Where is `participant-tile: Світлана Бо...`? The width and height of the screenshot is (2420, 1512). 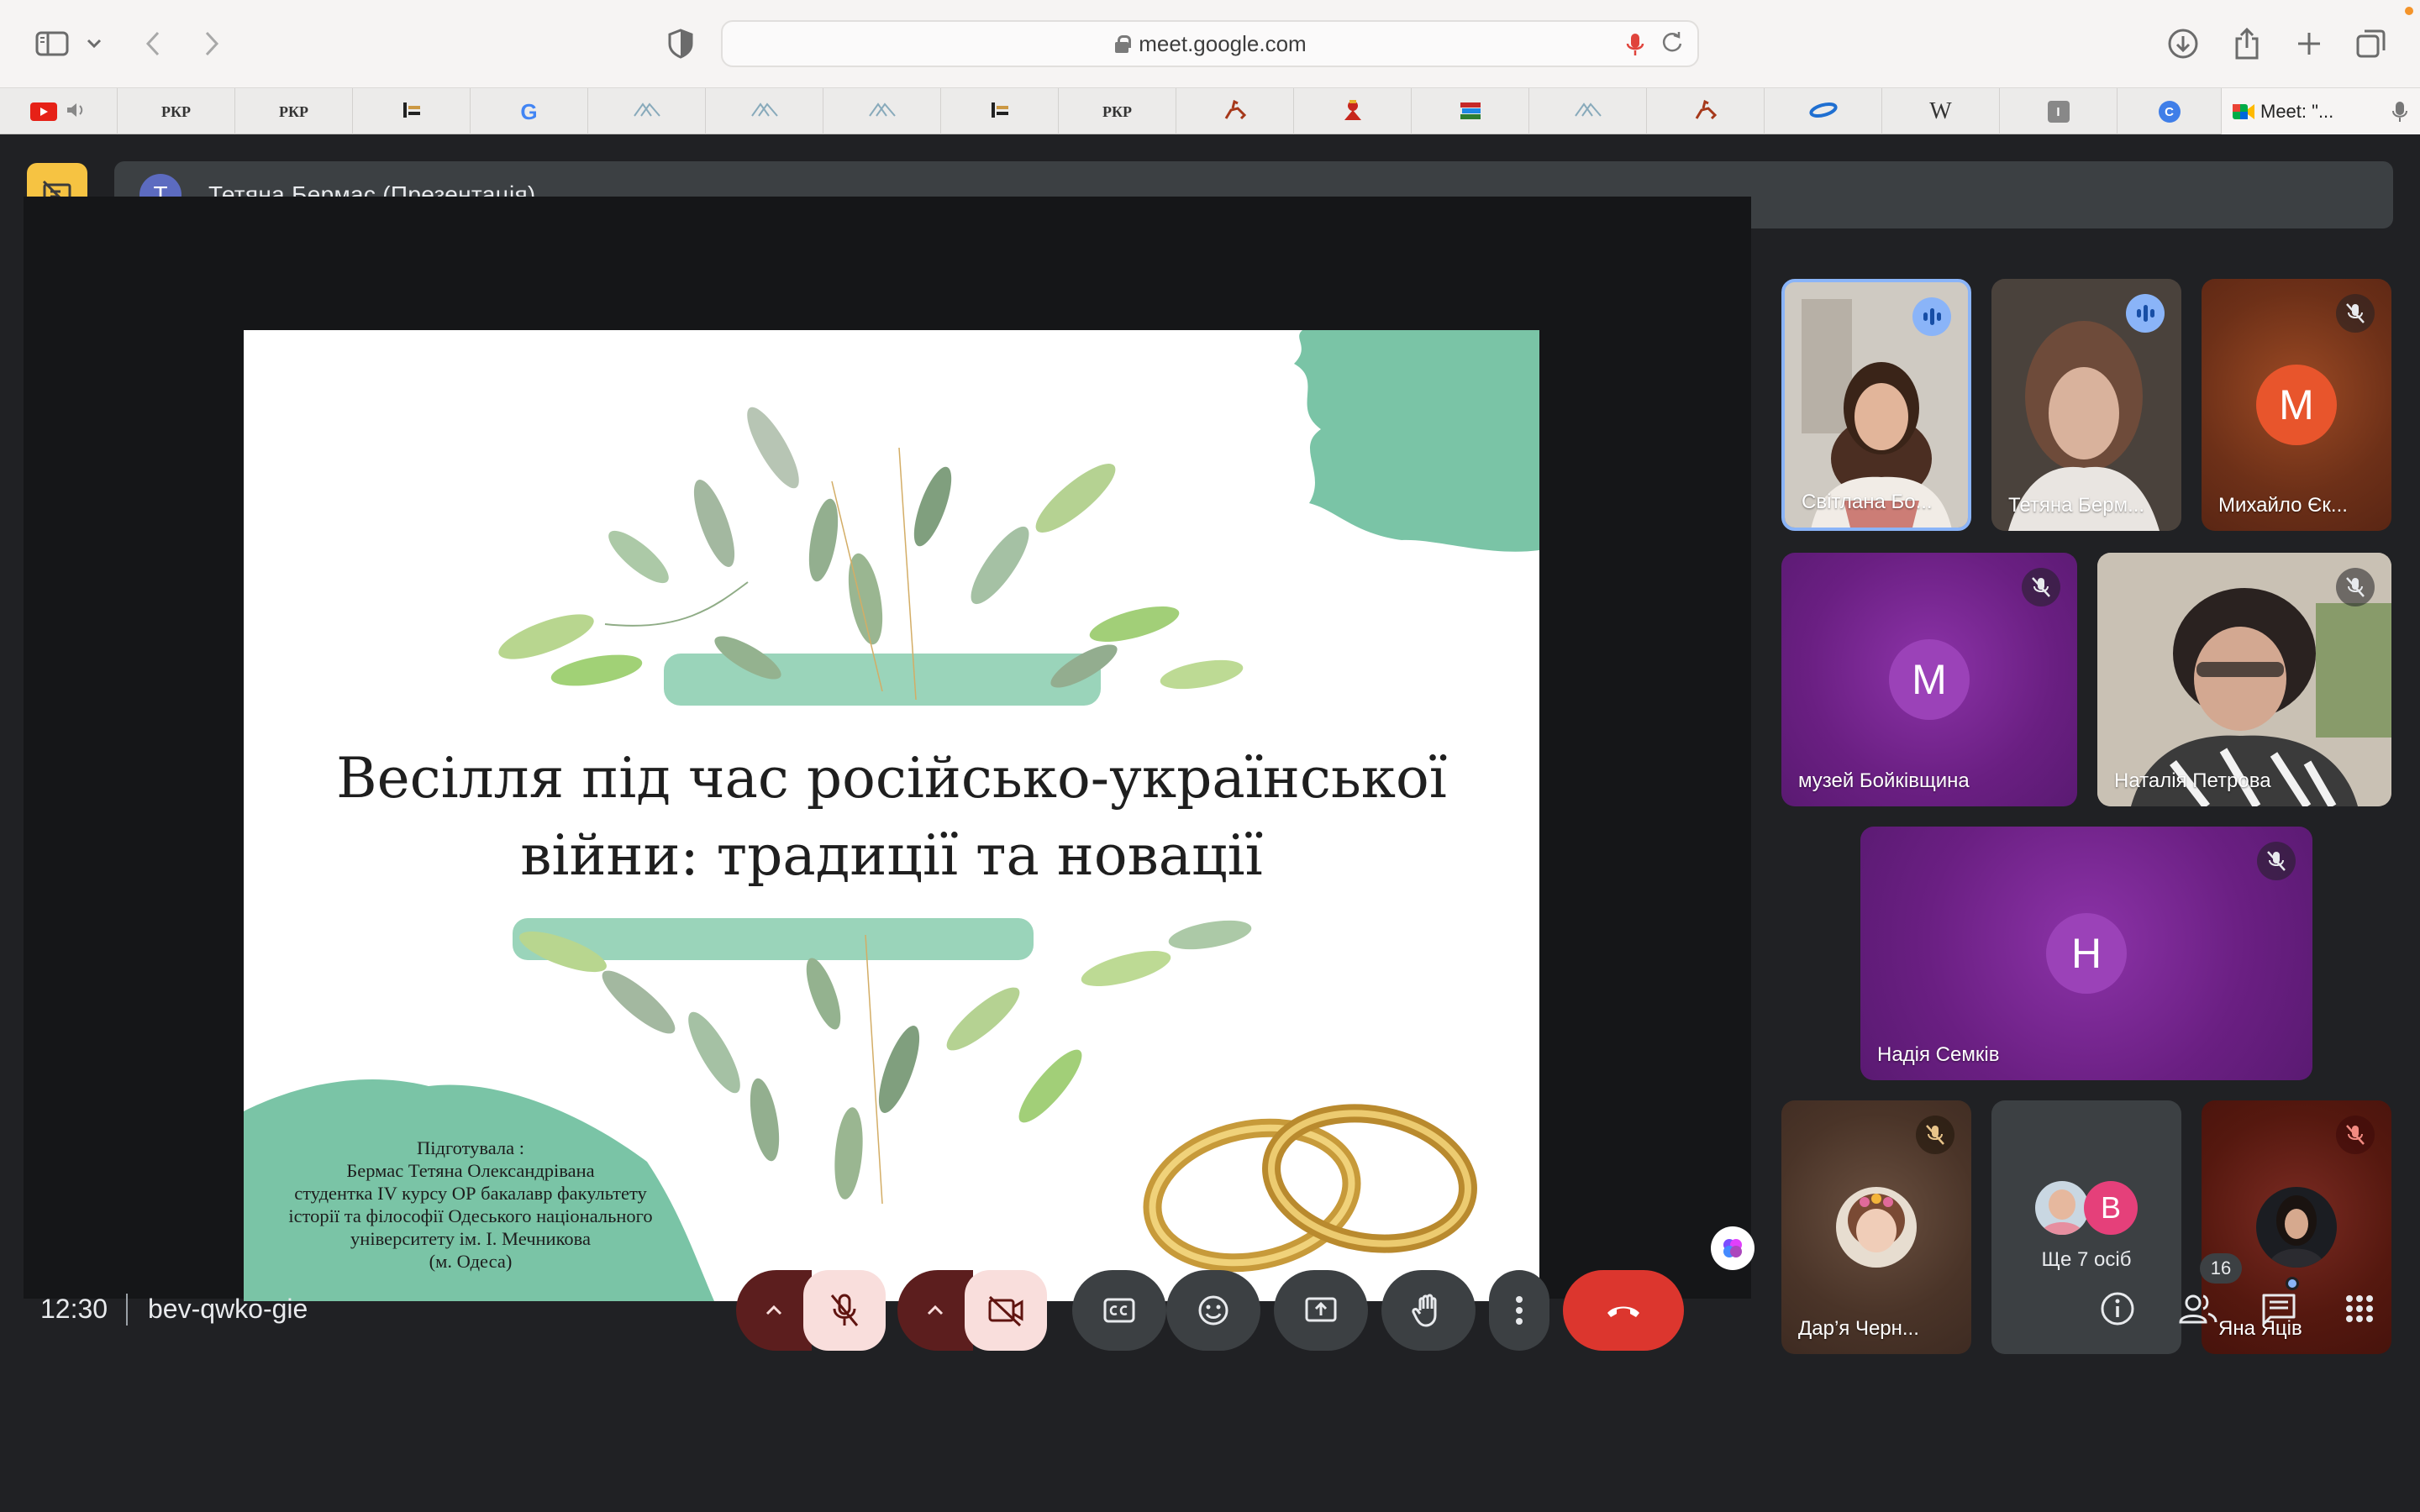 participant-tile: Світлана Бо... is located at coordinates (1876, 405).